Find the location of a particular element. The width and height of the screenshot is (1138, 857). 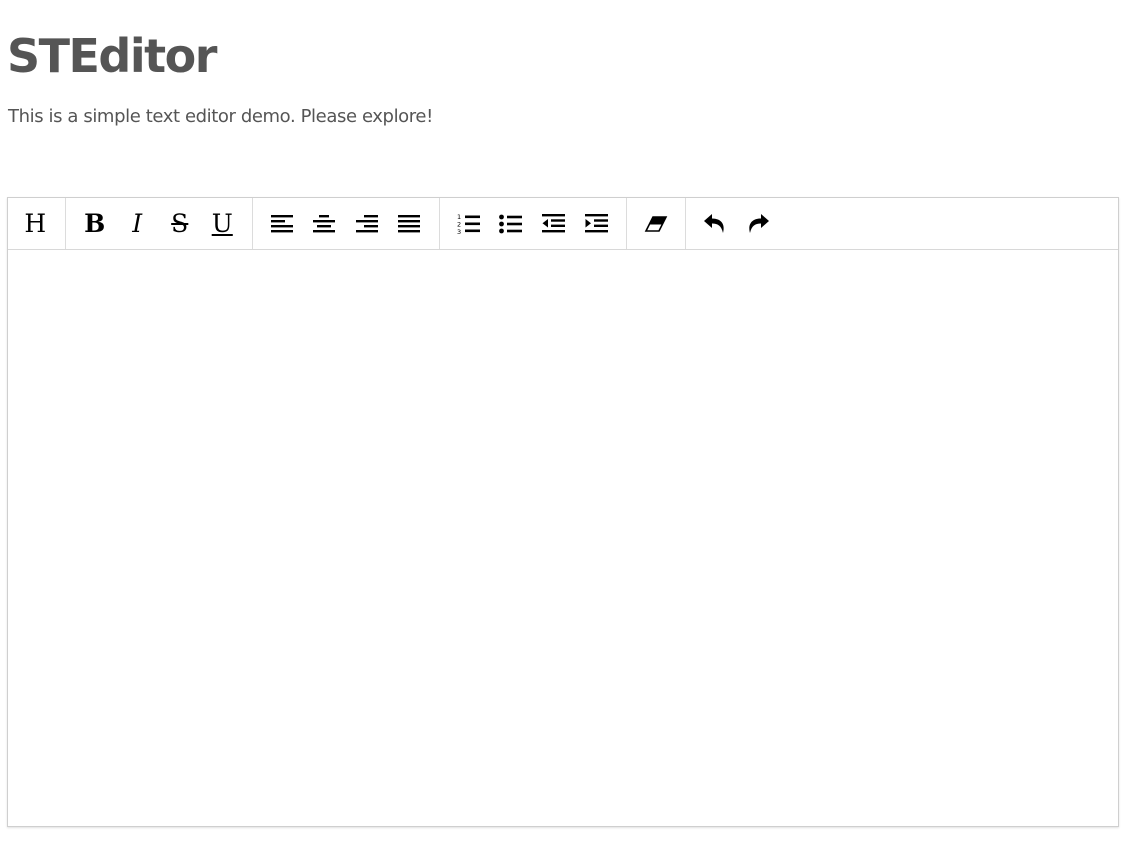

redo-button is located at coordinates (758, 224).